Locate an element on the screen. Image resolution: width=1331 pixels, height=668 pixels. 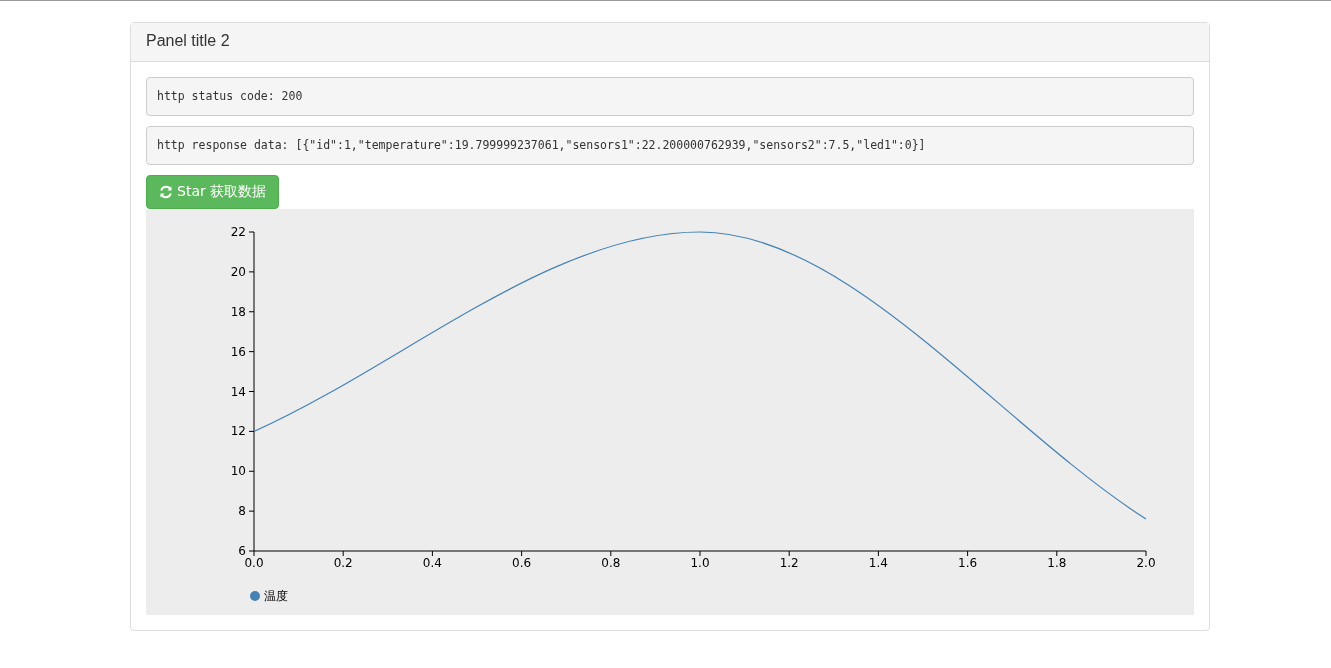
x-tick-label: 1.0 is located at coordinates (700, 563).